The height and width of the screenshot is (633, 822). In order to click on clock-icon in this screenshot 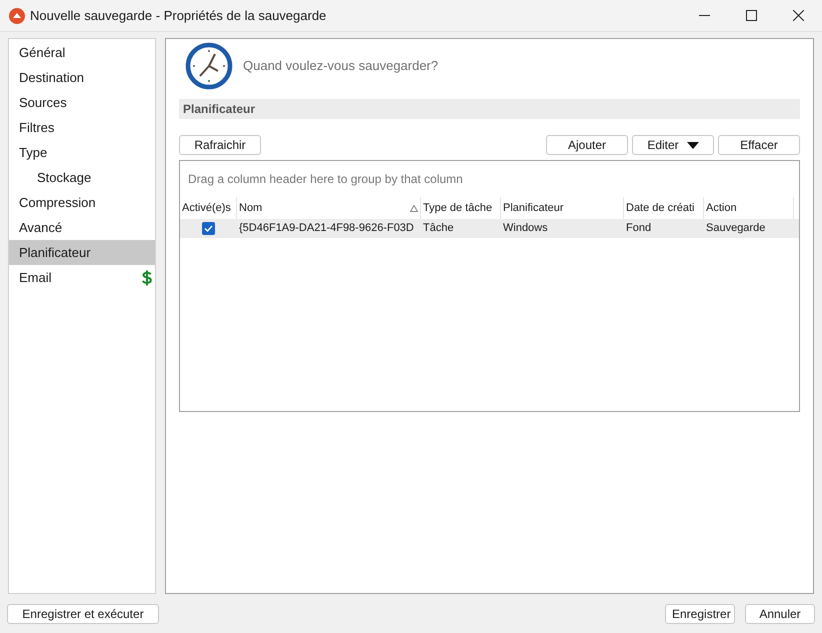, I will do `click(209, 66)`.